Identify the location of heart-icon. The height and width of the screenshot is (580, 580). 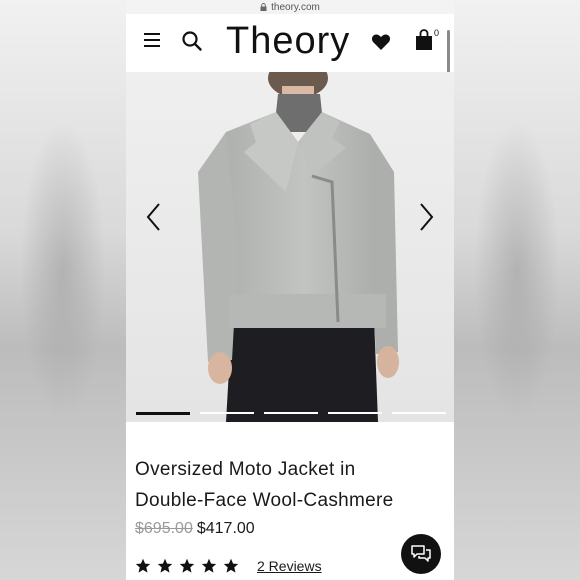
(381, 42).